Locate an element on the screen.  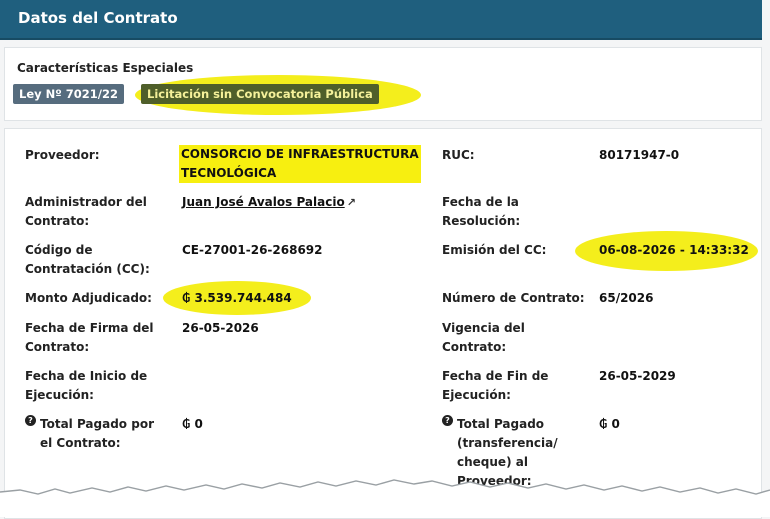
label-proveedor: Proveedor: is located at coordinates (62, 155).